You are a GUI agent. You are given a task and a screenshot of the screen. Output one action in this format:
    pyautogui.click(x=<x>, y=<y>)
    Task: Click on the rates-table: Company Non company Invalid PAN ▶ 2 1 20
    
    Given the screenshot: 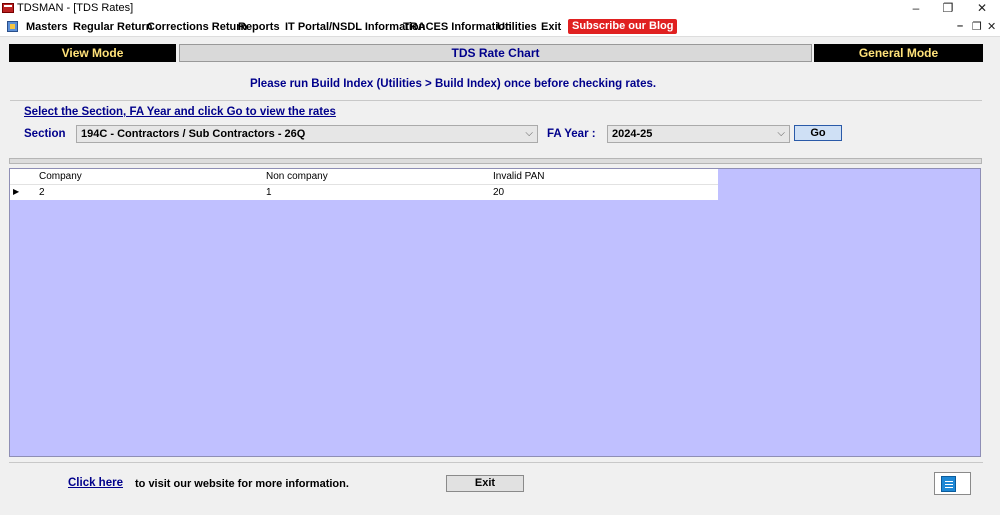 What is the action you would take?
    pyautogui.click(x=364, y=184)
    